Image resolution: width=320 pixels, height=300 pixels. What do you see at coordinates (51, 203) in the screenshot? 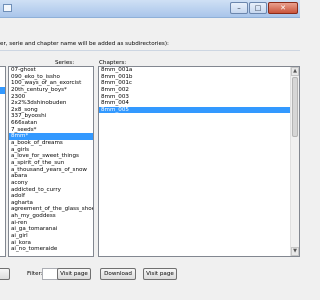
I see `list-item: agharta` at bounding box center [51, 203].